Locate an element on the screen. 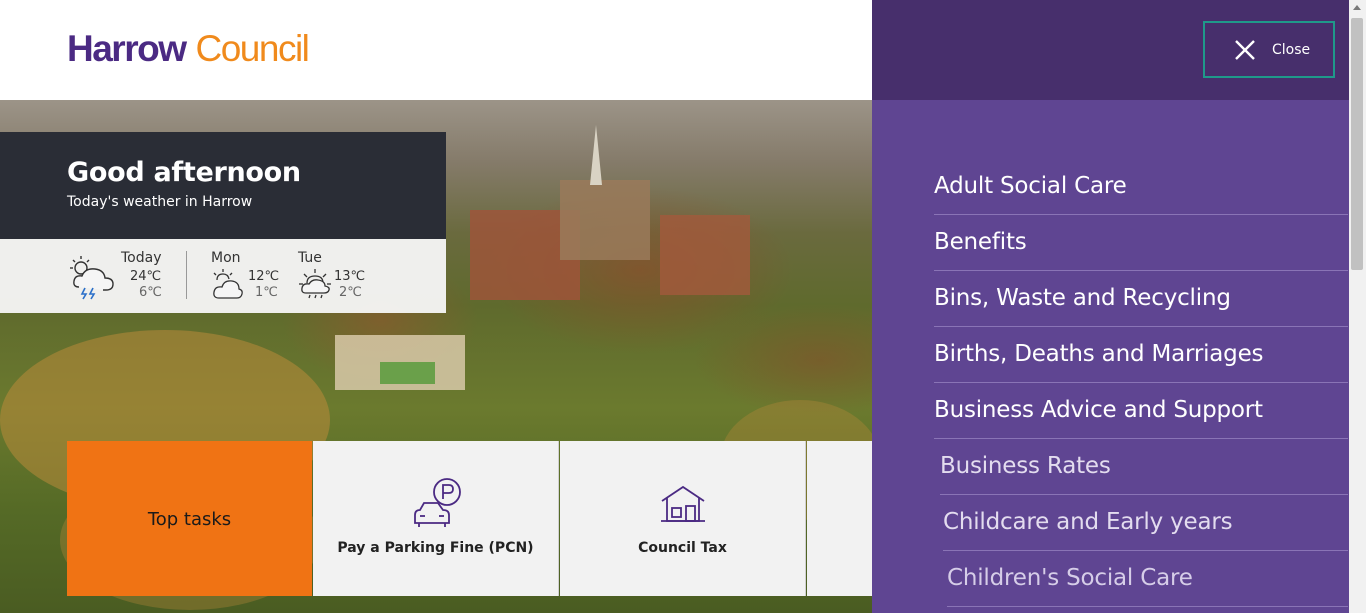 This screenshot has width=1366, height=613. side-menu-header: Close is located at coordinates (1119, 50).